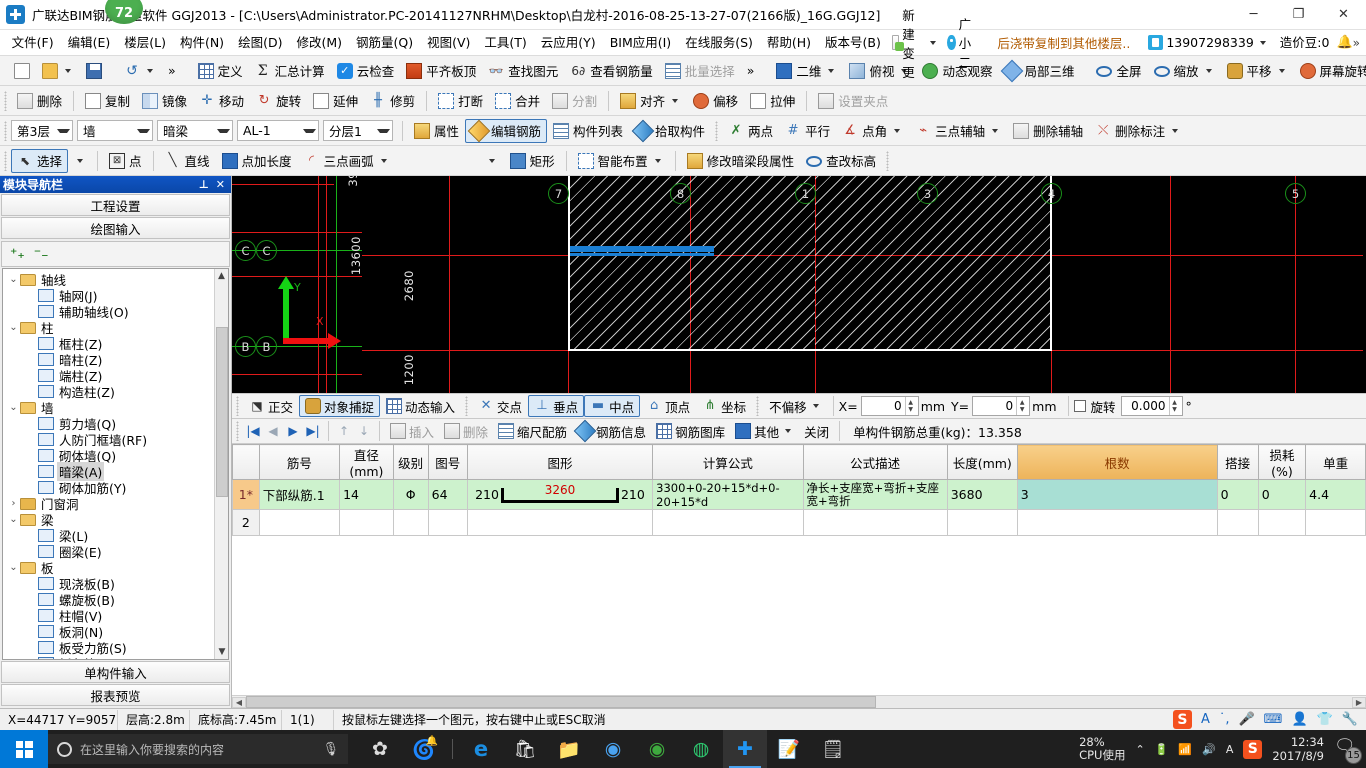  What do you see at coordinates (1063, 42) in the screenshot?
I see `promo-link: 后浇带复制到其他楼层..` at bounding box center [1063, 42].